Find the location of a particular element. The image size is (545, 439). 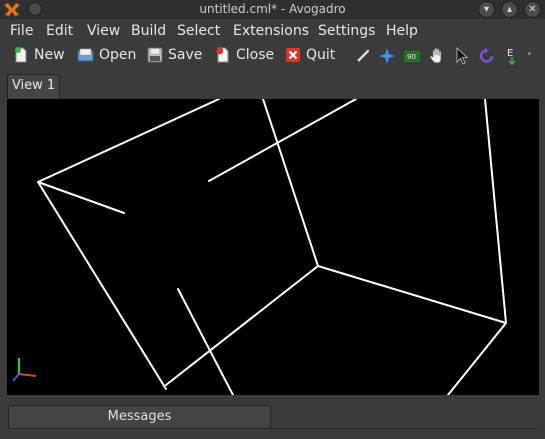

menu-view: View is located at coordinates (103, 31).